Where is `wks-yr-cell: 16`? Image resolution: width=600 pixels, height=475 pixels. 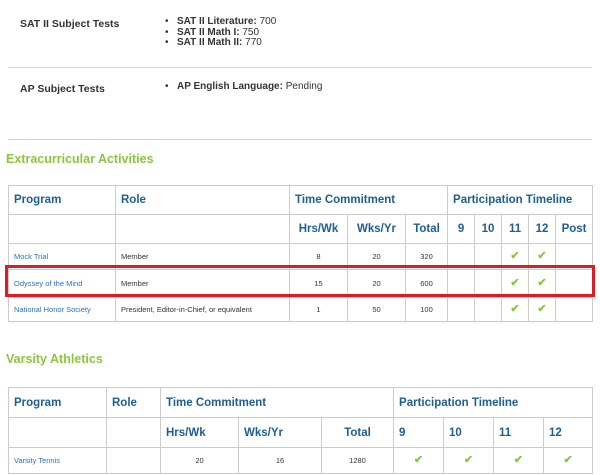
wks-yr-cell: 16 is located at coordinates (280, 460).